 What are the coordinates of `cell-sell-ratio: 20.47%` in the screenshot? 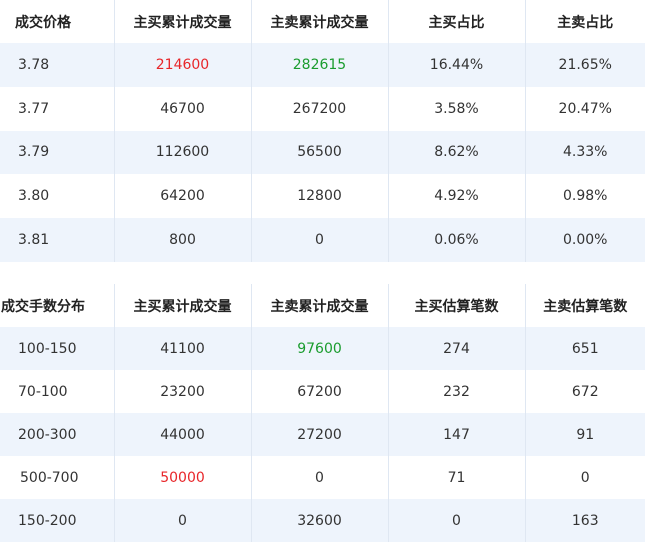 It's located at (585, 108).